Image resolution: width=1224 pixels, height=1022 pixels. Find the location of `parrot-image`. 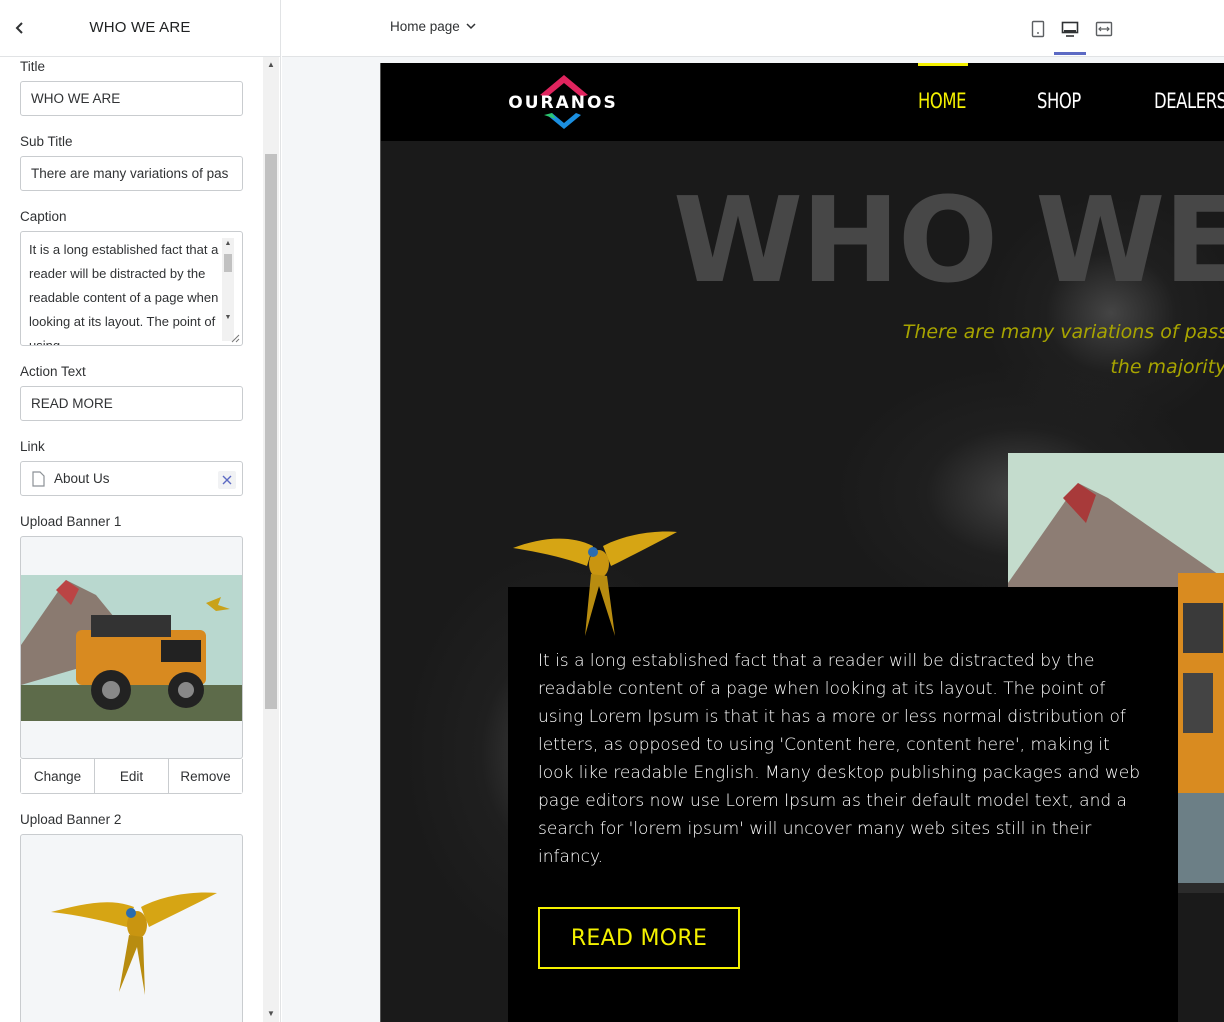

parrot-image is located at coordinates (595, 583).